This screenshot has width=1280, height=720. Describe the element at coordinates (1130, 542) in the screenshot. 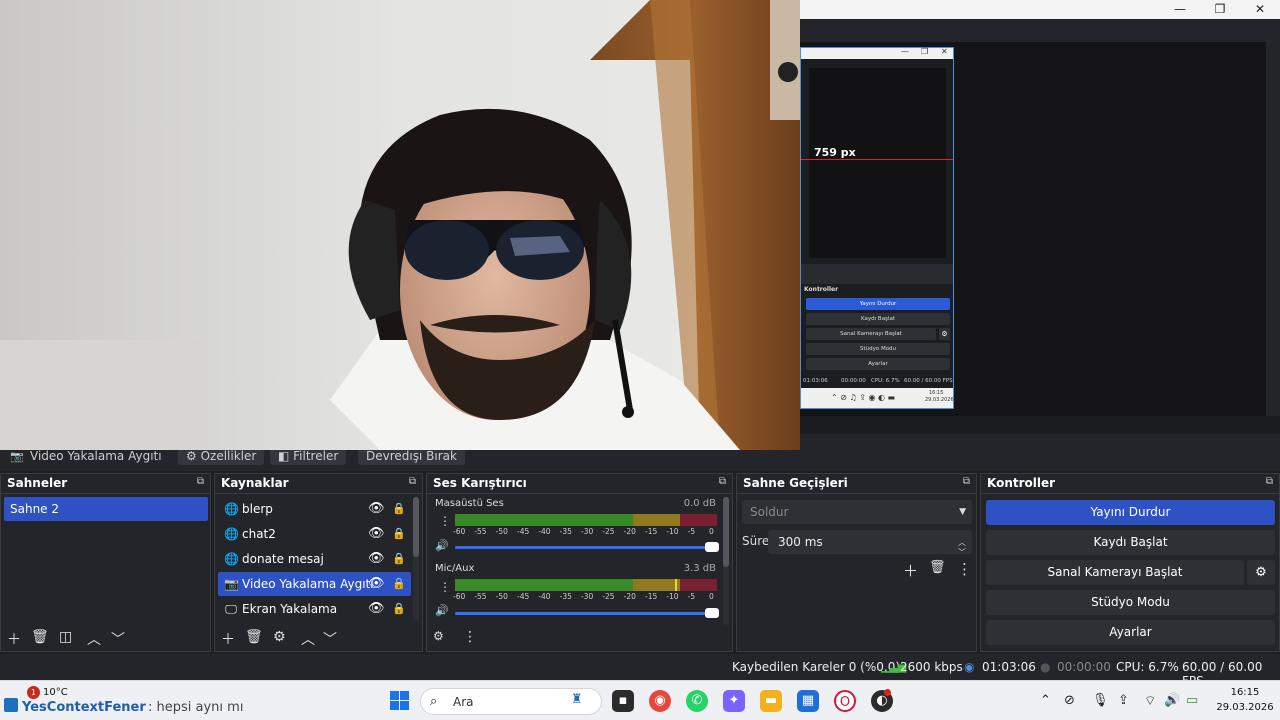

I see `start-record-button: Kaydı Başlat` at that location.